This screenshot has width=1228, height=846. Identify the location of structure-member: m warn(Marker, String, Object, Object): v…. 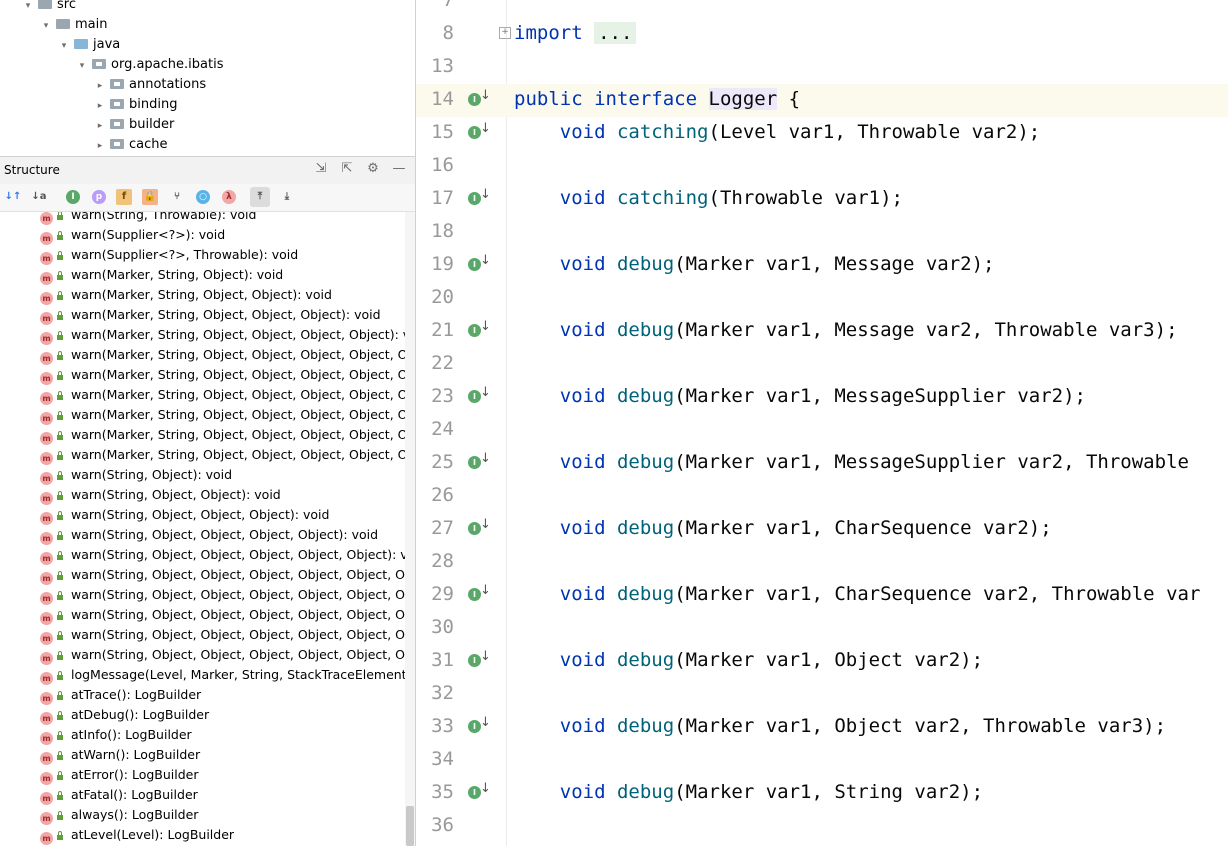
(186, 295).